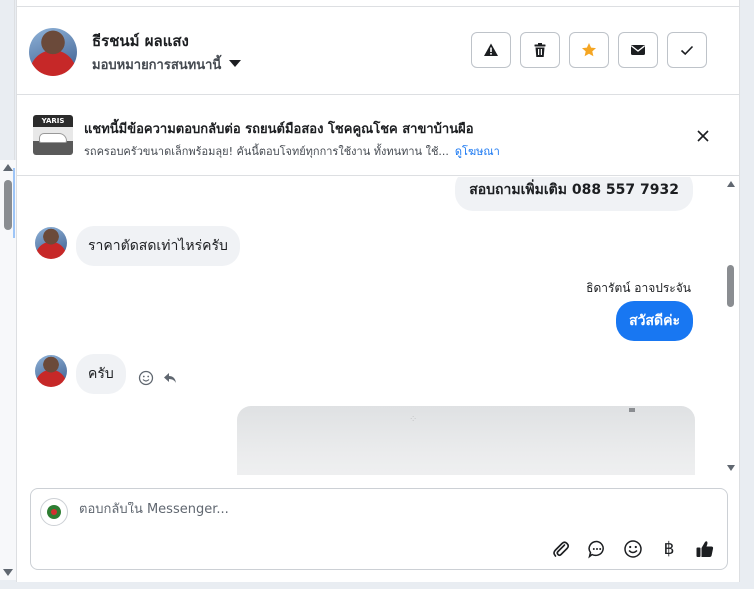 The width and height of the screenshot is (754, 589). I want to click on sender-name: ธิดารัตน์ อาจประจัน, so click(638, 288).